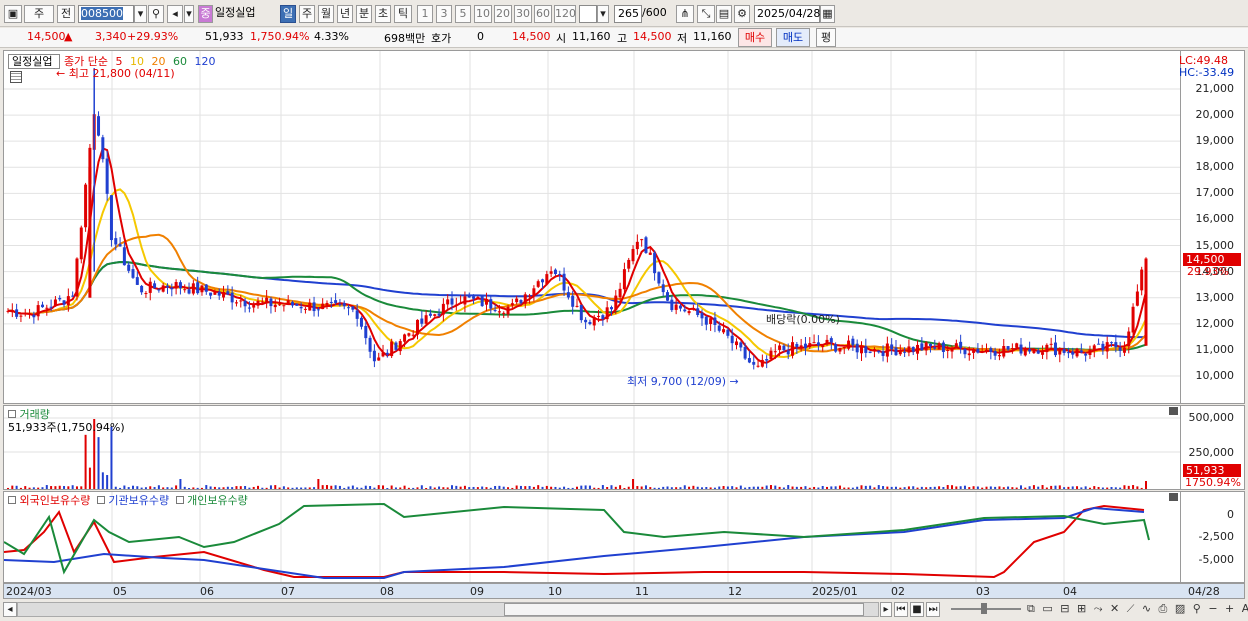  I want to click on scroll-right-icon: ▸, so click(886, 609).